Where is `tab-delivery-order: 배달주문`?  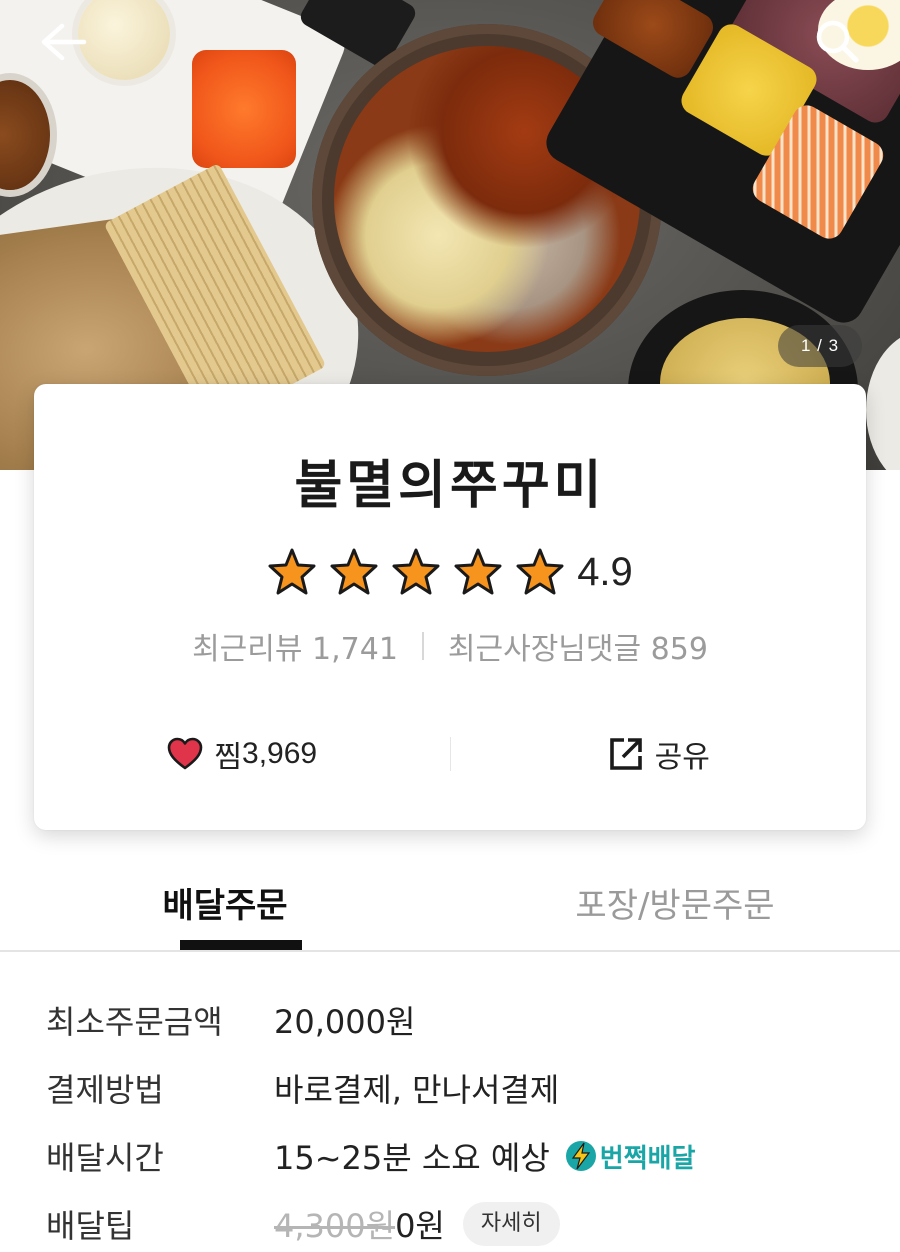 tab-delivery-order: 배달주문 is located at coordinates (225, 905).